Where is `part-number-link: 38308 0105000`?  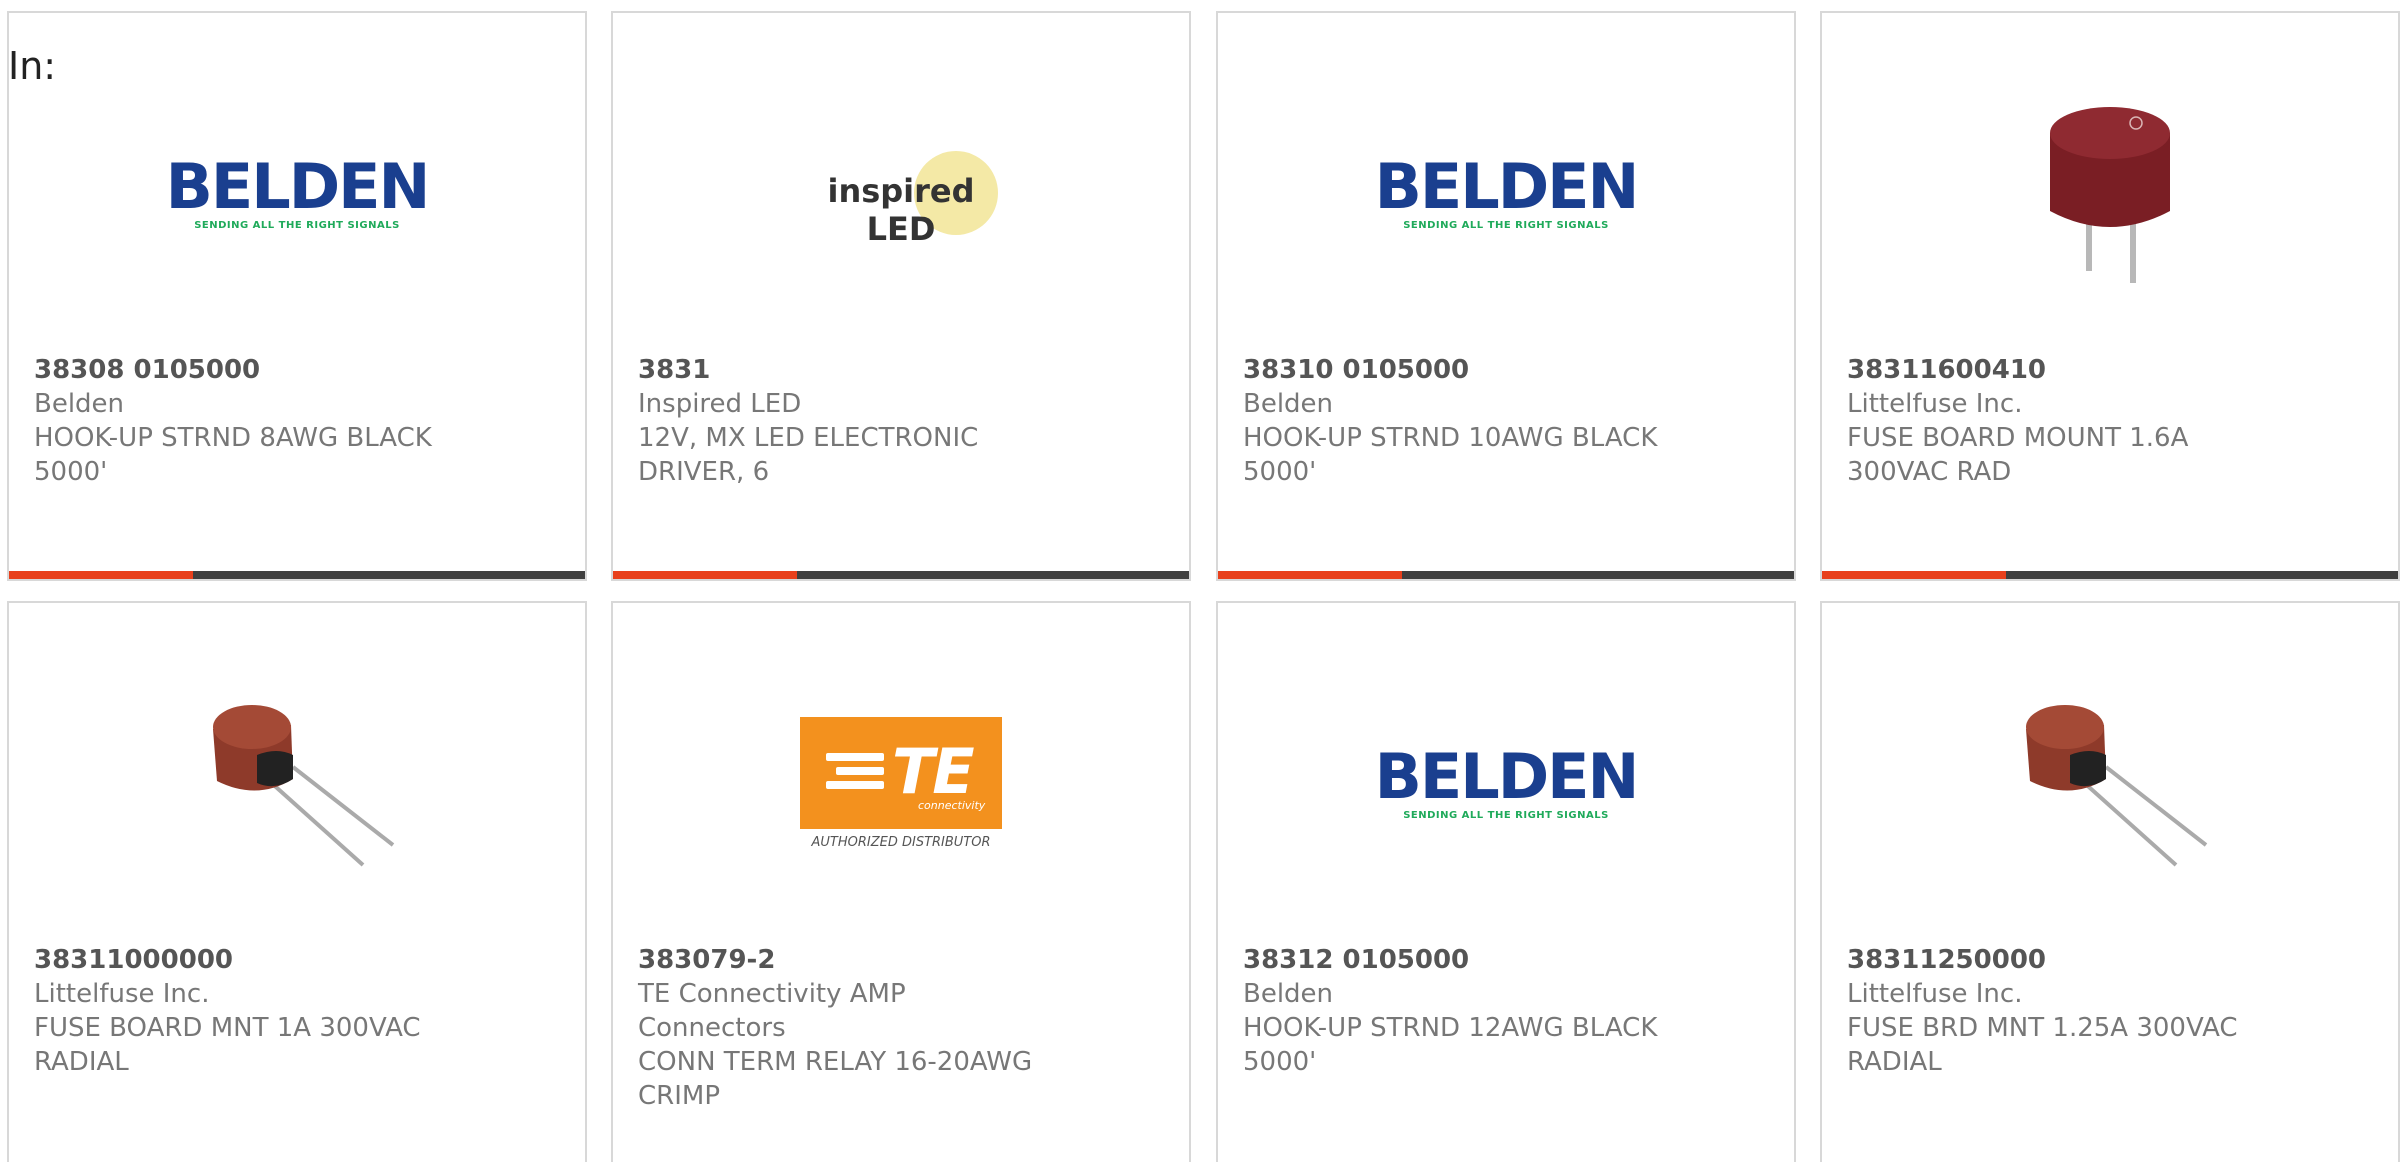 part-number-link: 38308 0105000 is located at coordinates (244, 370).